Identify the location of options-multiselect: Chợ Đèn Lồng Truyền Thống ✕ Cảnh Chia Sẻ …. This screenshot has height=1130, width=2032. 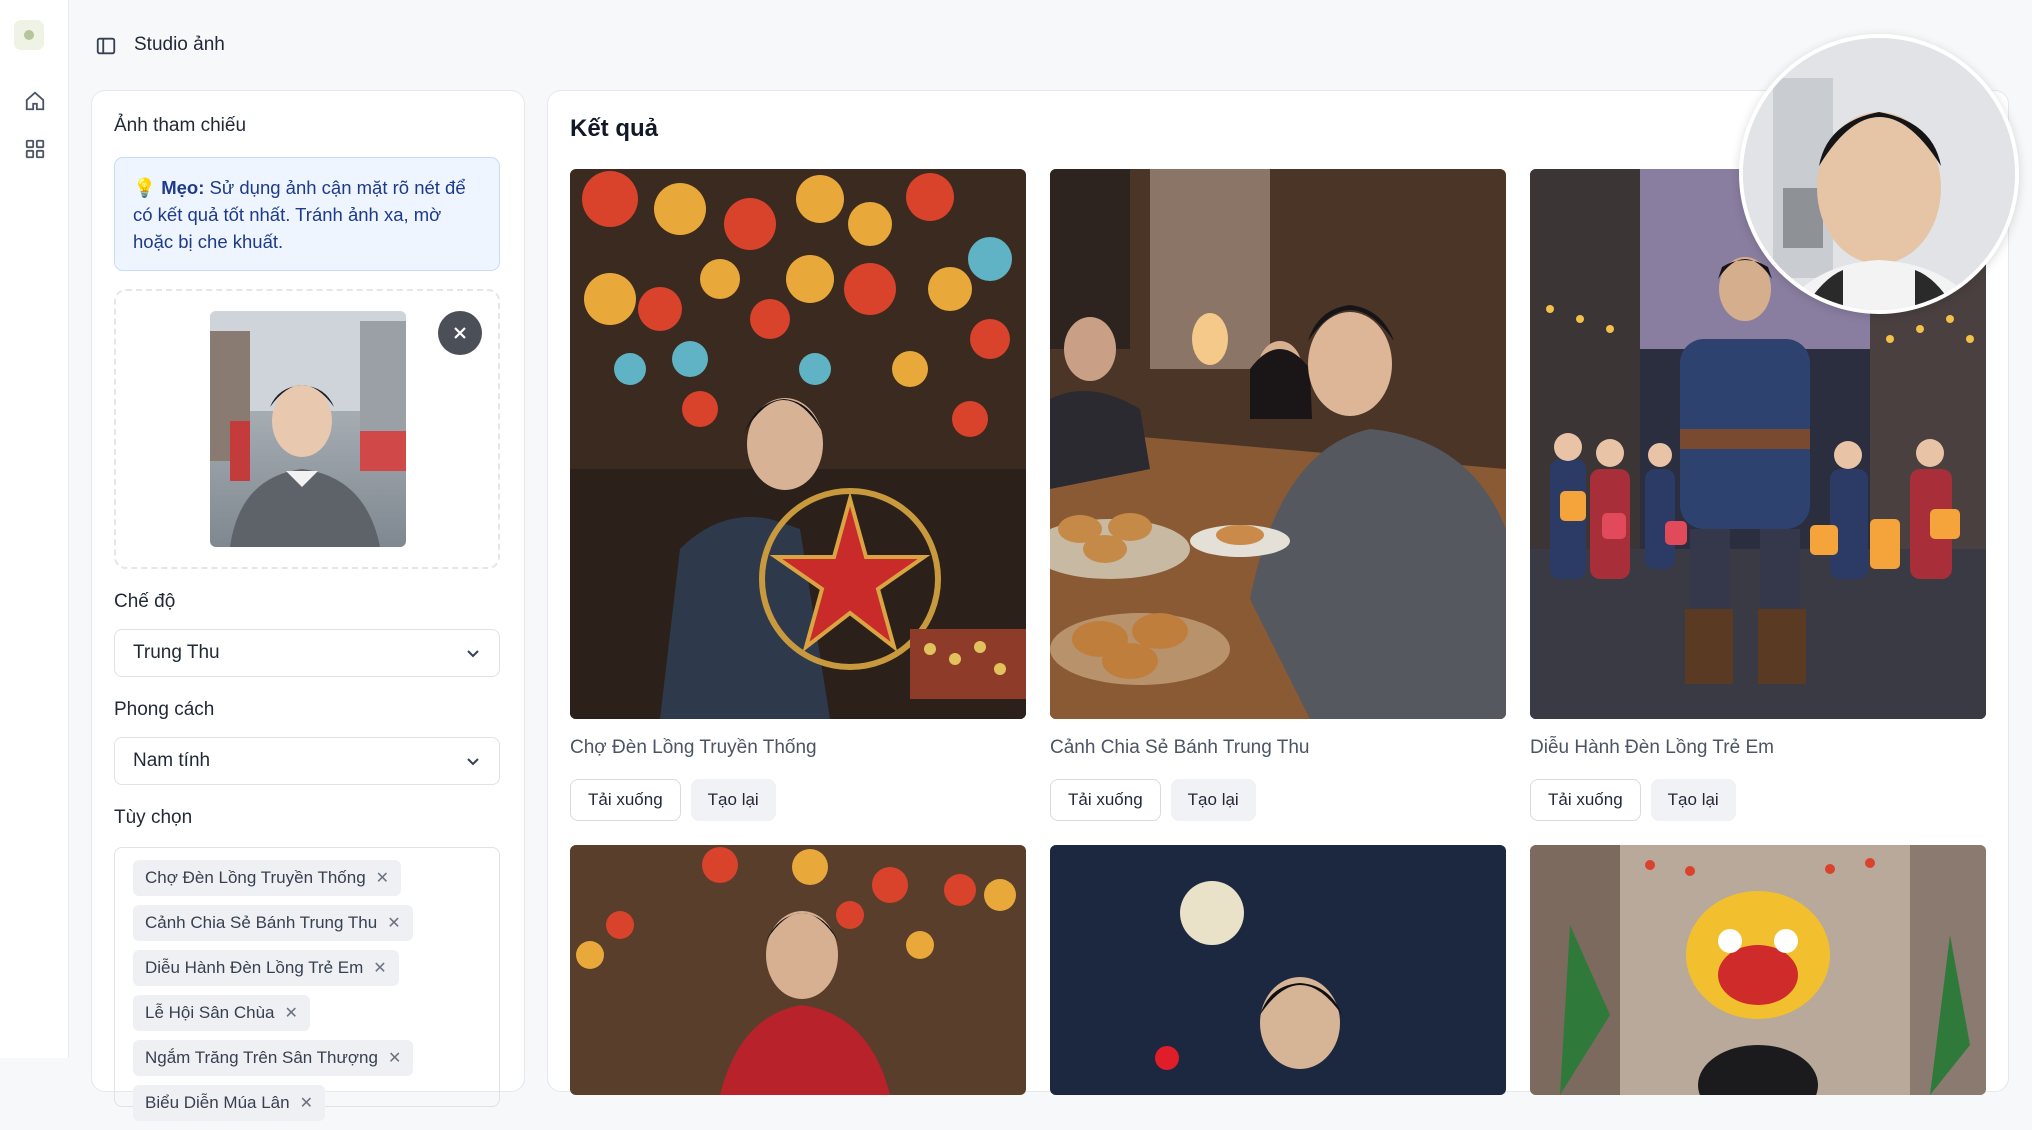
(307, 984).